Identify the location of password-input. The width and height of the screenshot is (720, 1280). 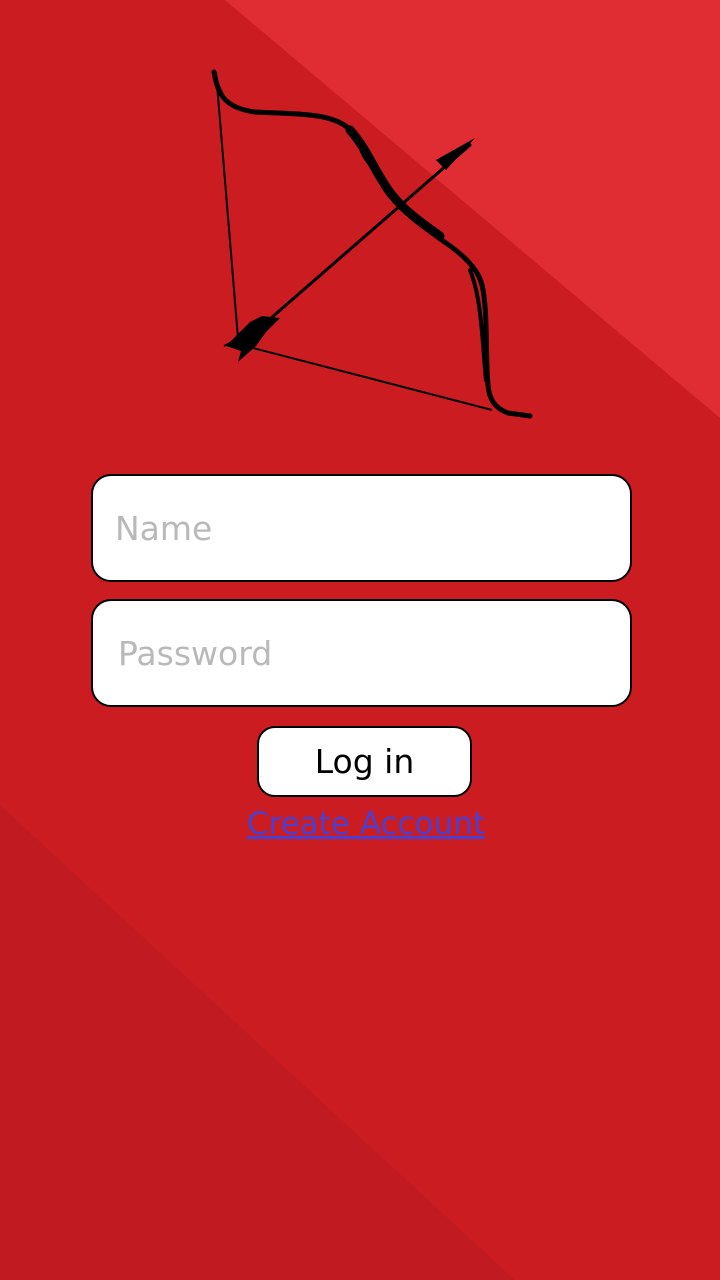
(361, 653).